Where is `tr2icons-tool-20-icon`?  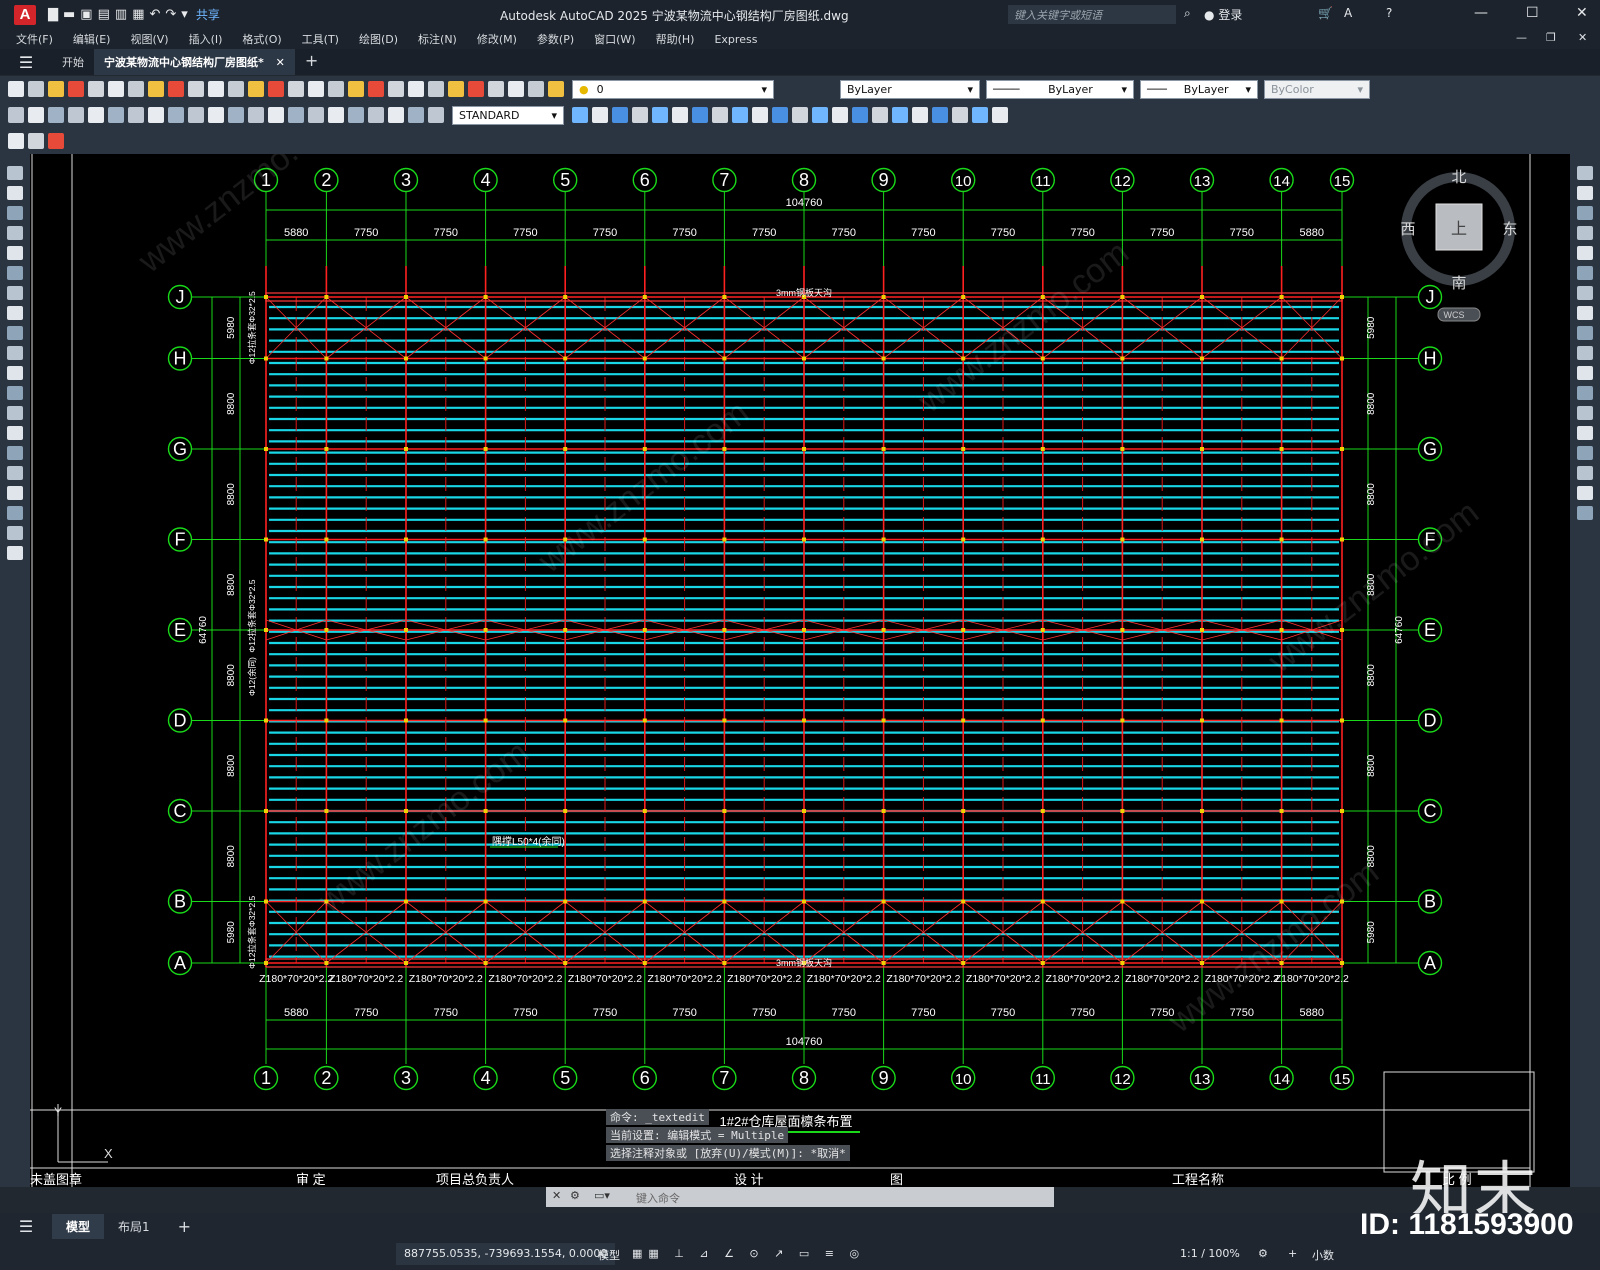
tr2icons-tool-20-icon is located at coordinates (396, 115).